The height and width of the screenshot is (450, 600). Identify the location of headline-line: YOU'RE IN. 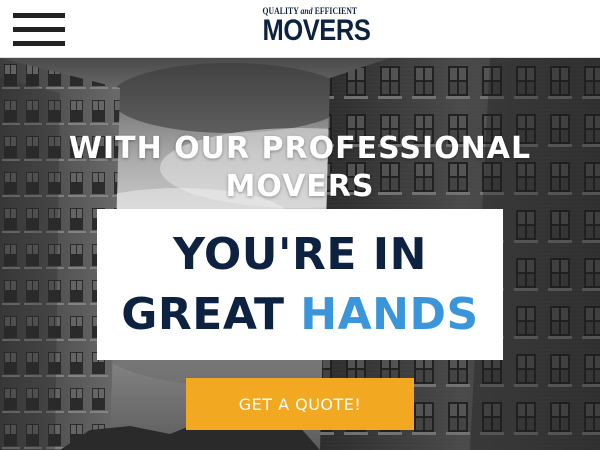
(300, 254).